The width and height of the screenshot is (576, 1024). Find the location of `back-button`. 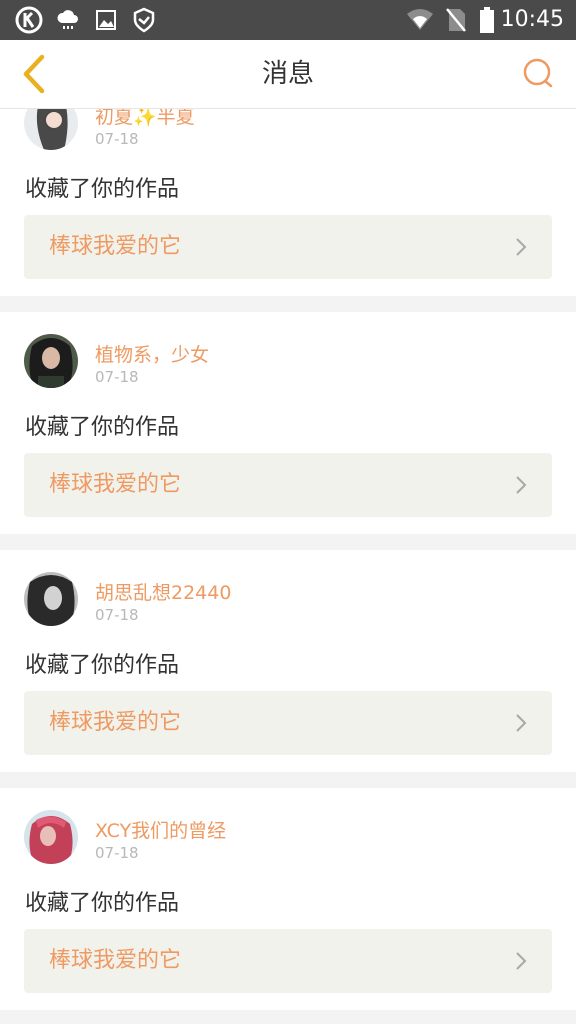

back-button is located at coordinates (34, 74).